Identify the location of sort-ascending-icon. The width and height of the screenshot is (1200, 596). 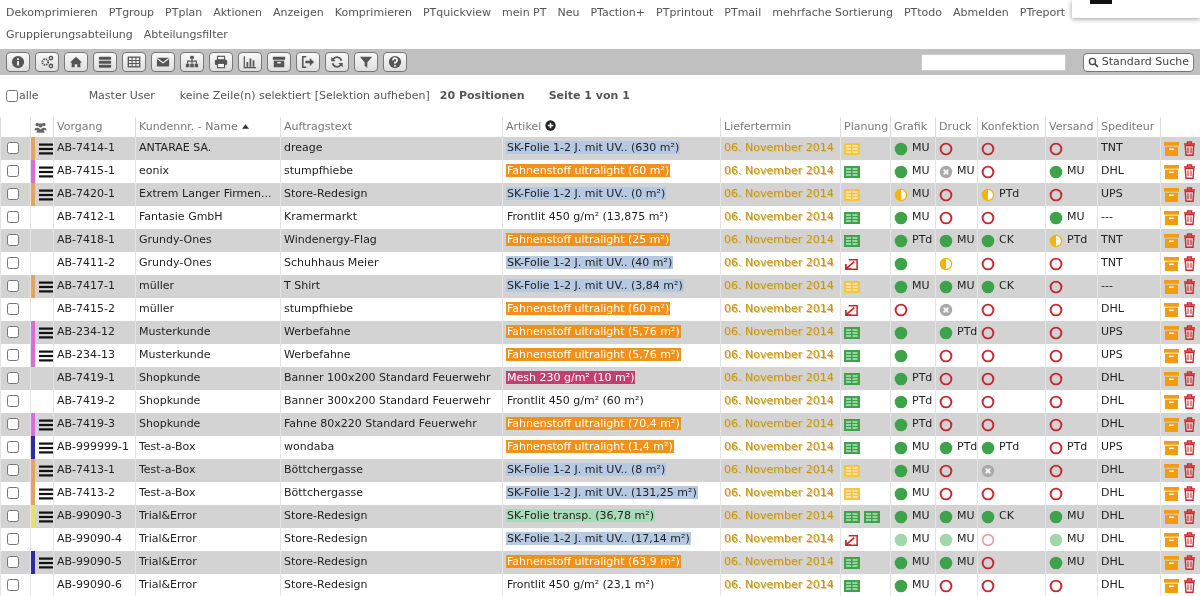
(245, 127).